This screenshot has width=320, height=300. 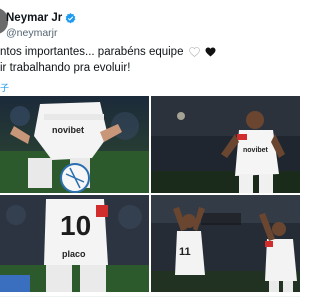 I want to click on author-name: Neymar Jr, so click(x=34, y=18).